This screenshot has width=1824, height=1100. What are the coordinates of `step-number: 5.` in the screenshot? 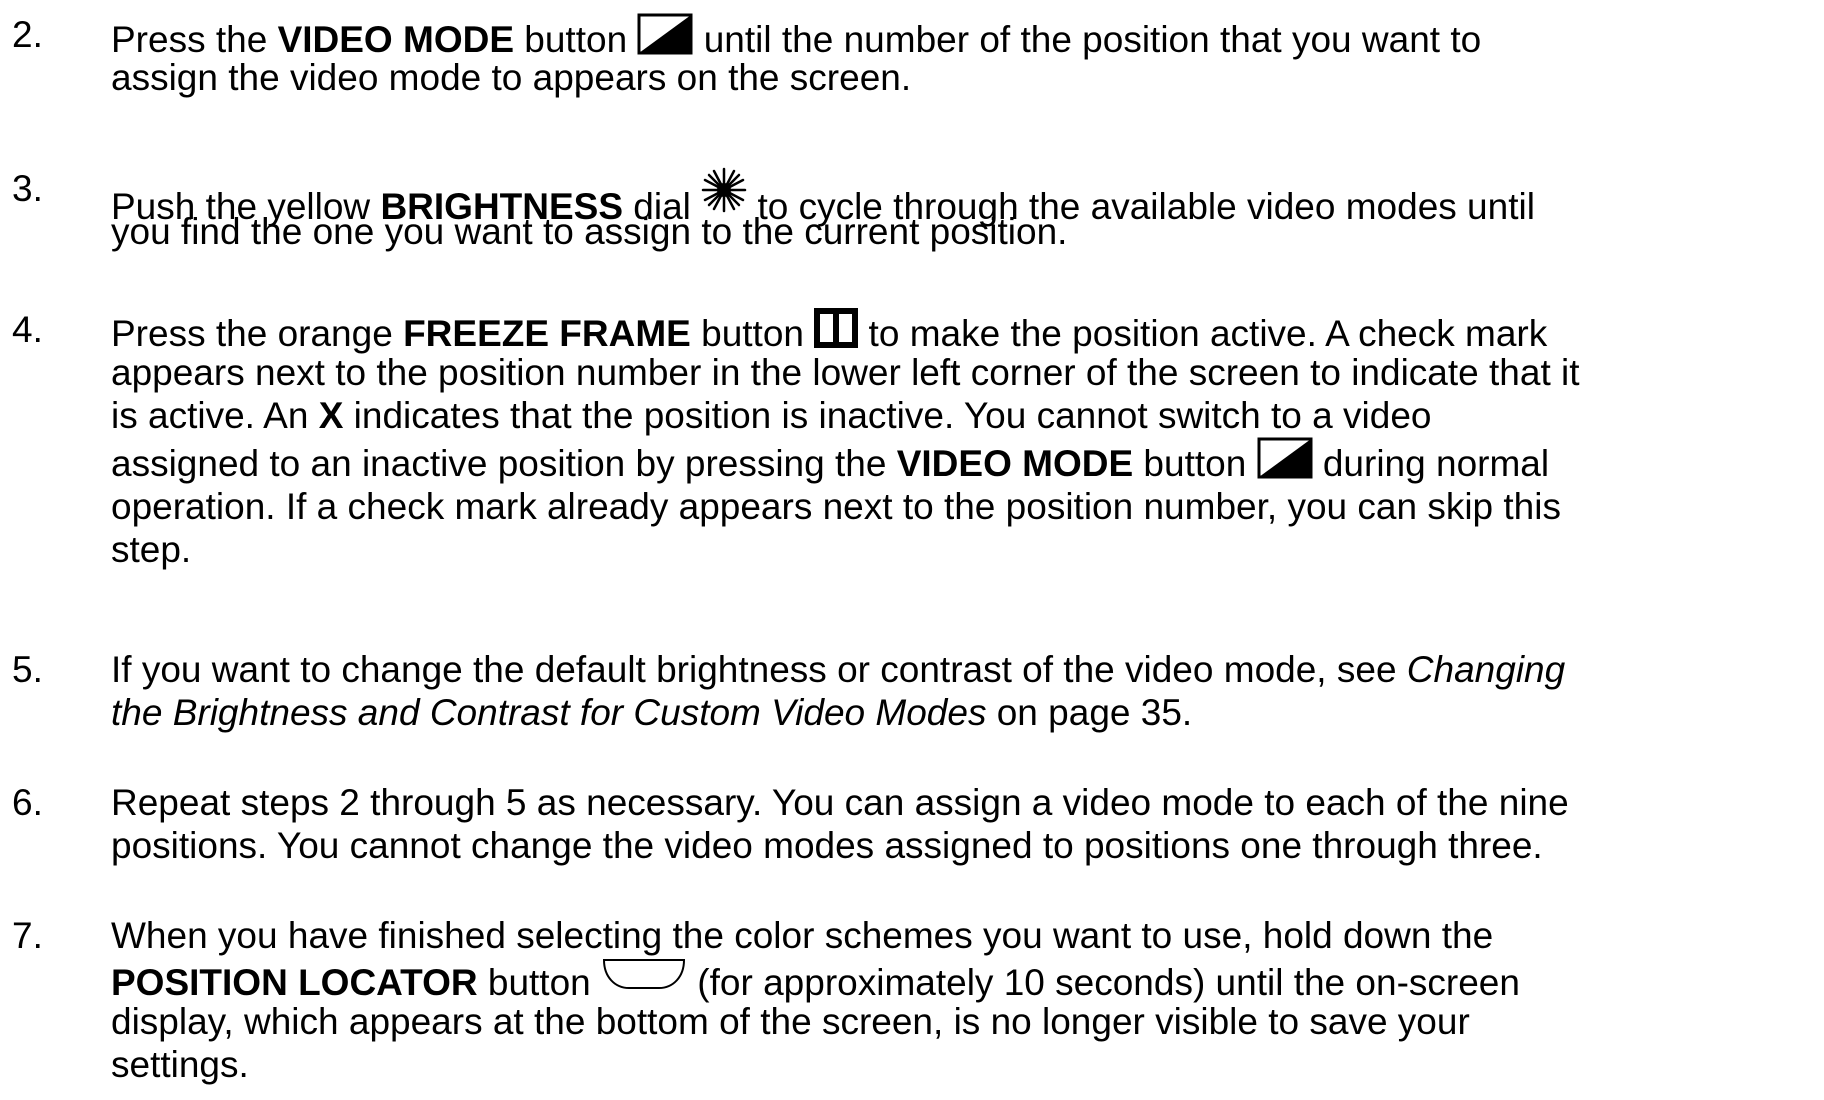 It's located at (27, 669).